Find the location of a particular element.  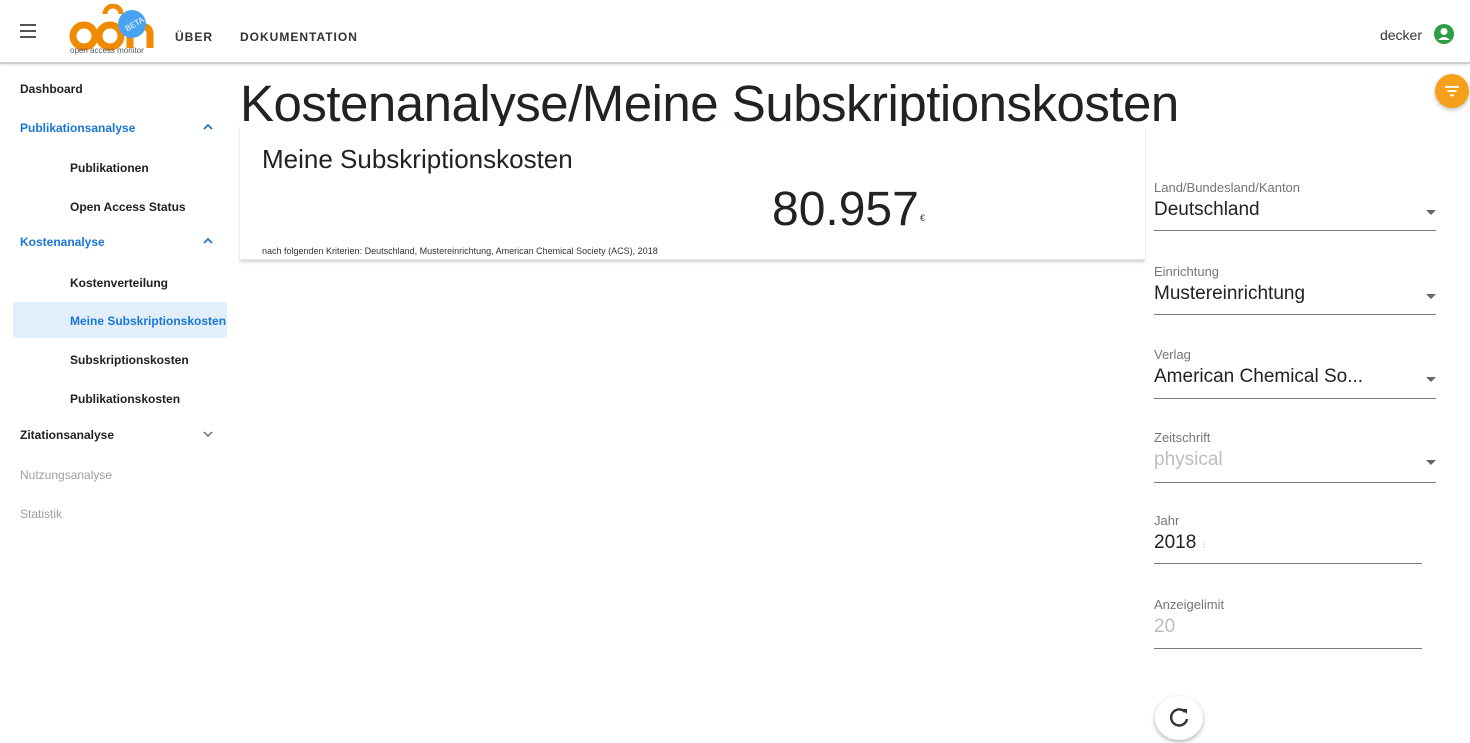

sidebar-item-subskriptionskosten: Subskriptionskosten is located at coordinates (116, 361).